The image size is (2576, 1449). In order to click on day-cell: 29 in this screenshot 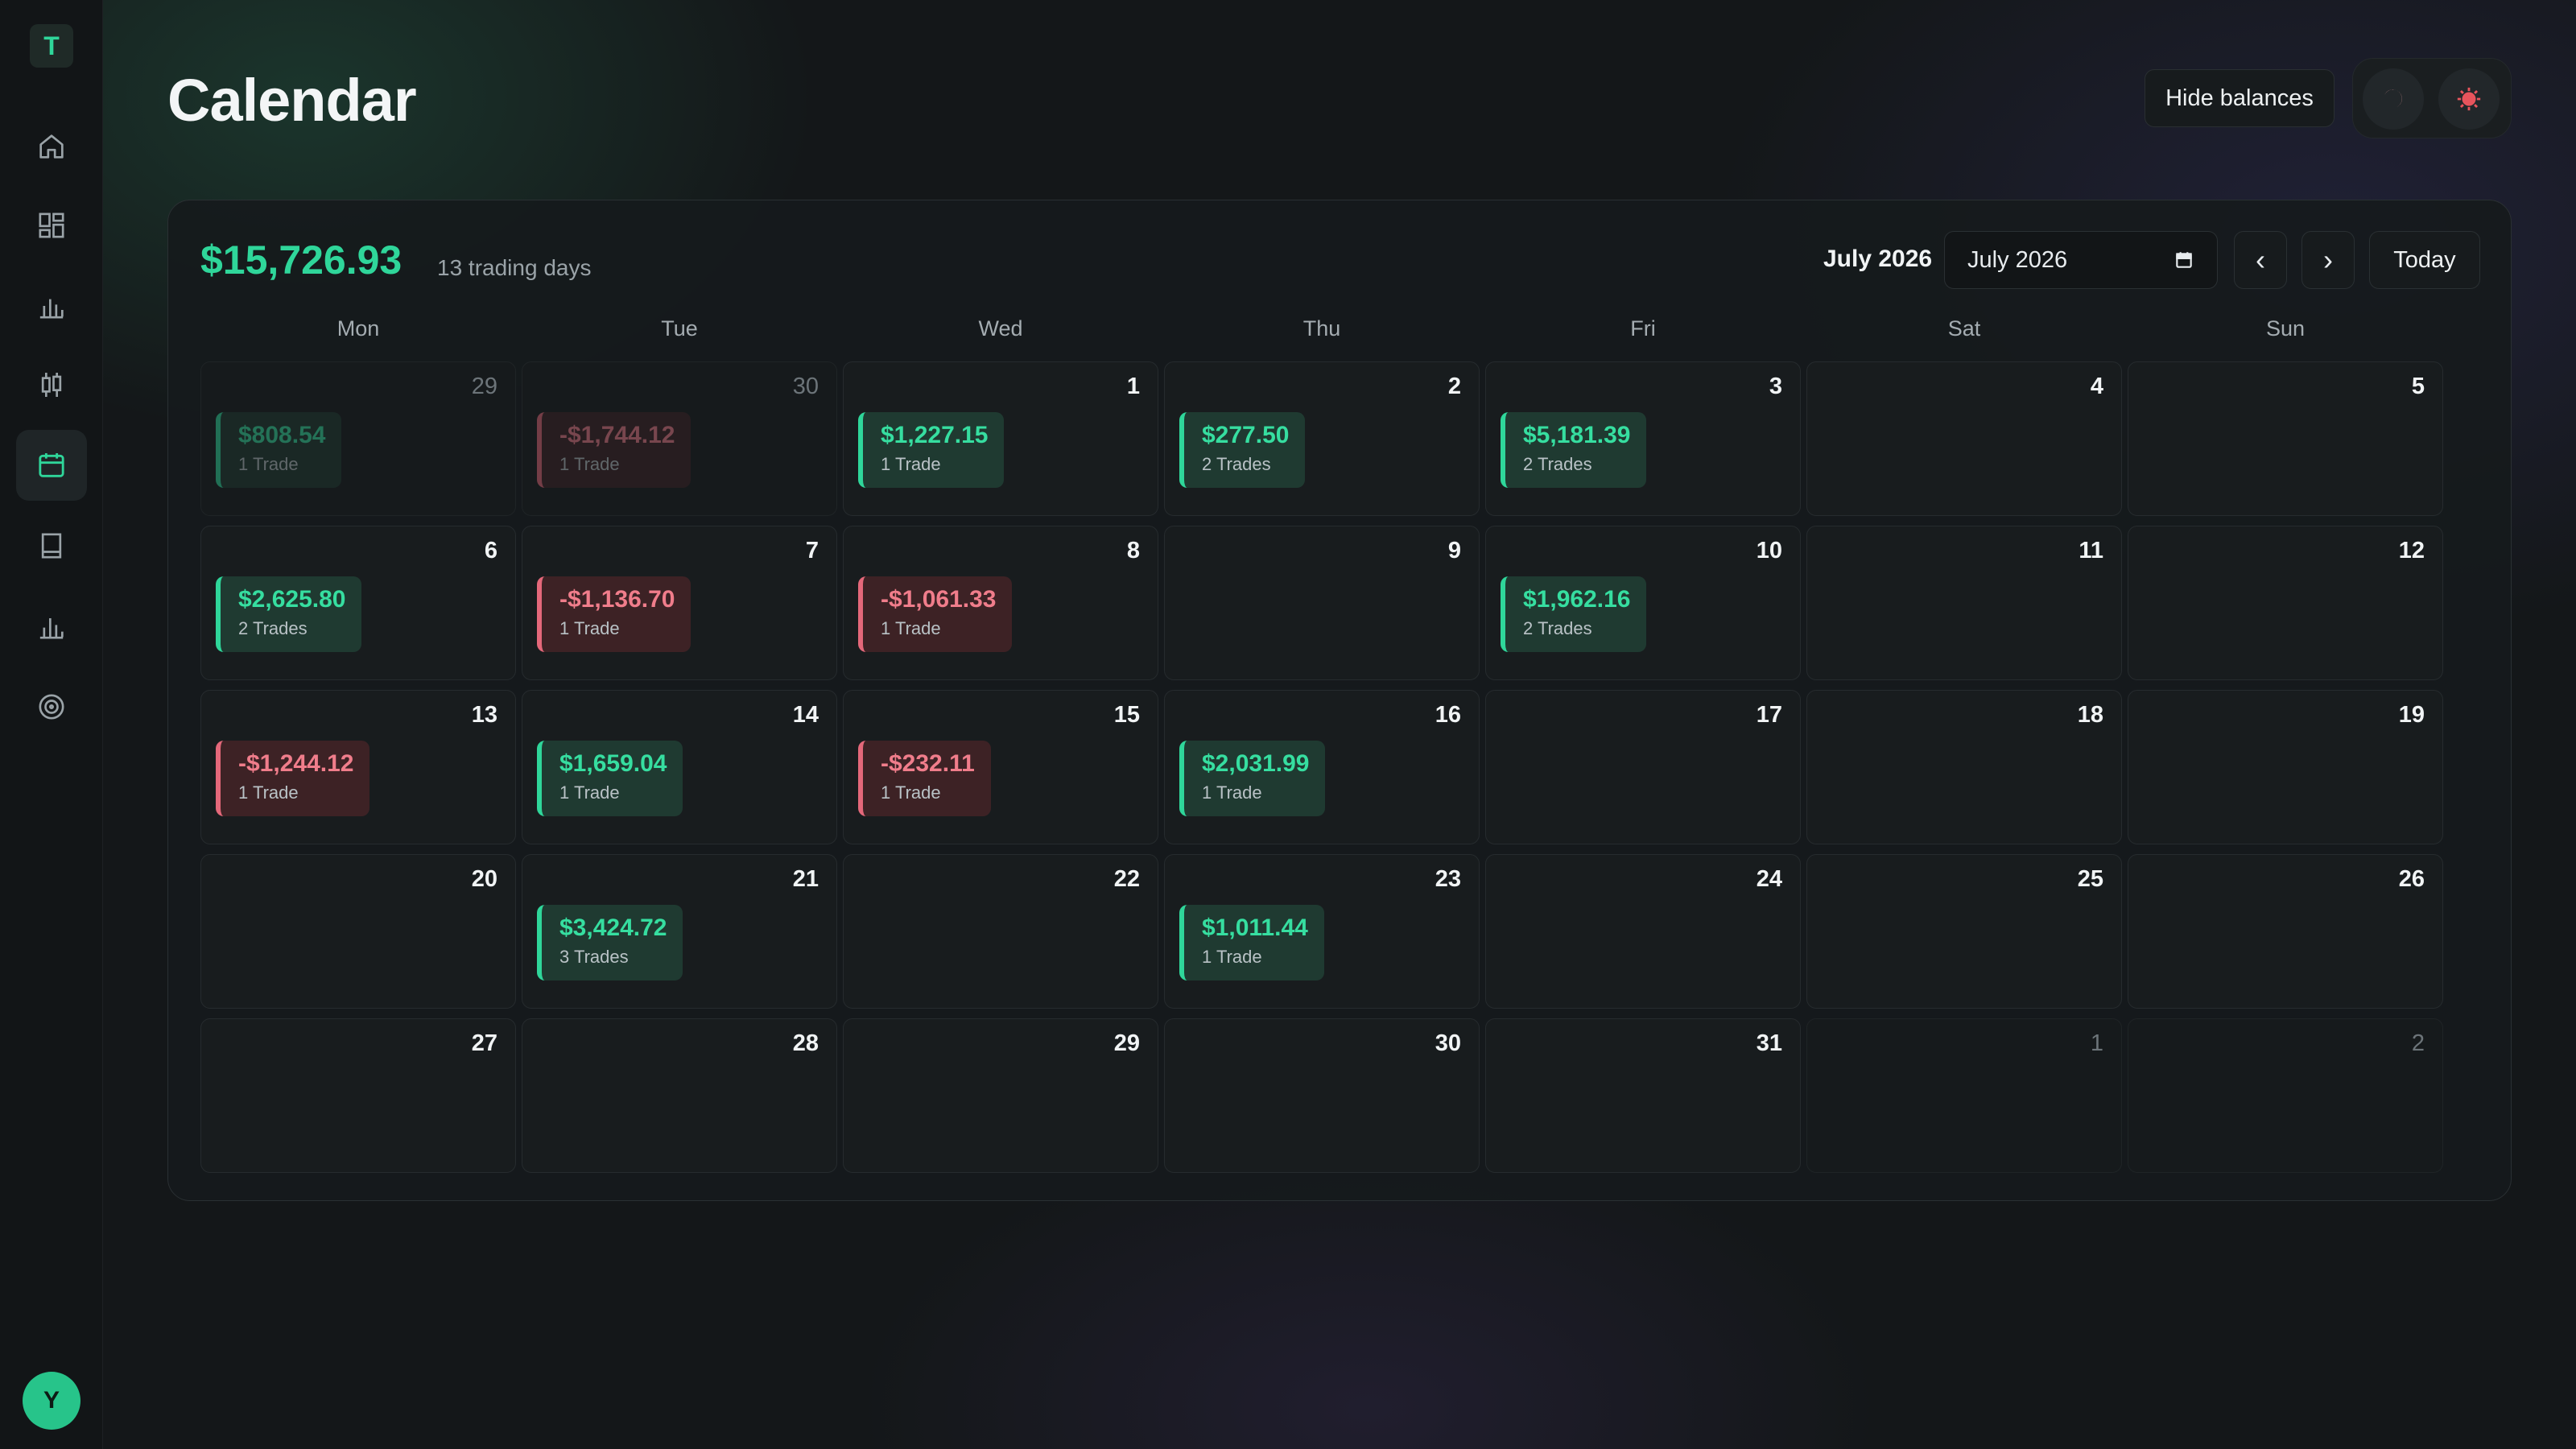, I will do `click(1000, 1095)`.